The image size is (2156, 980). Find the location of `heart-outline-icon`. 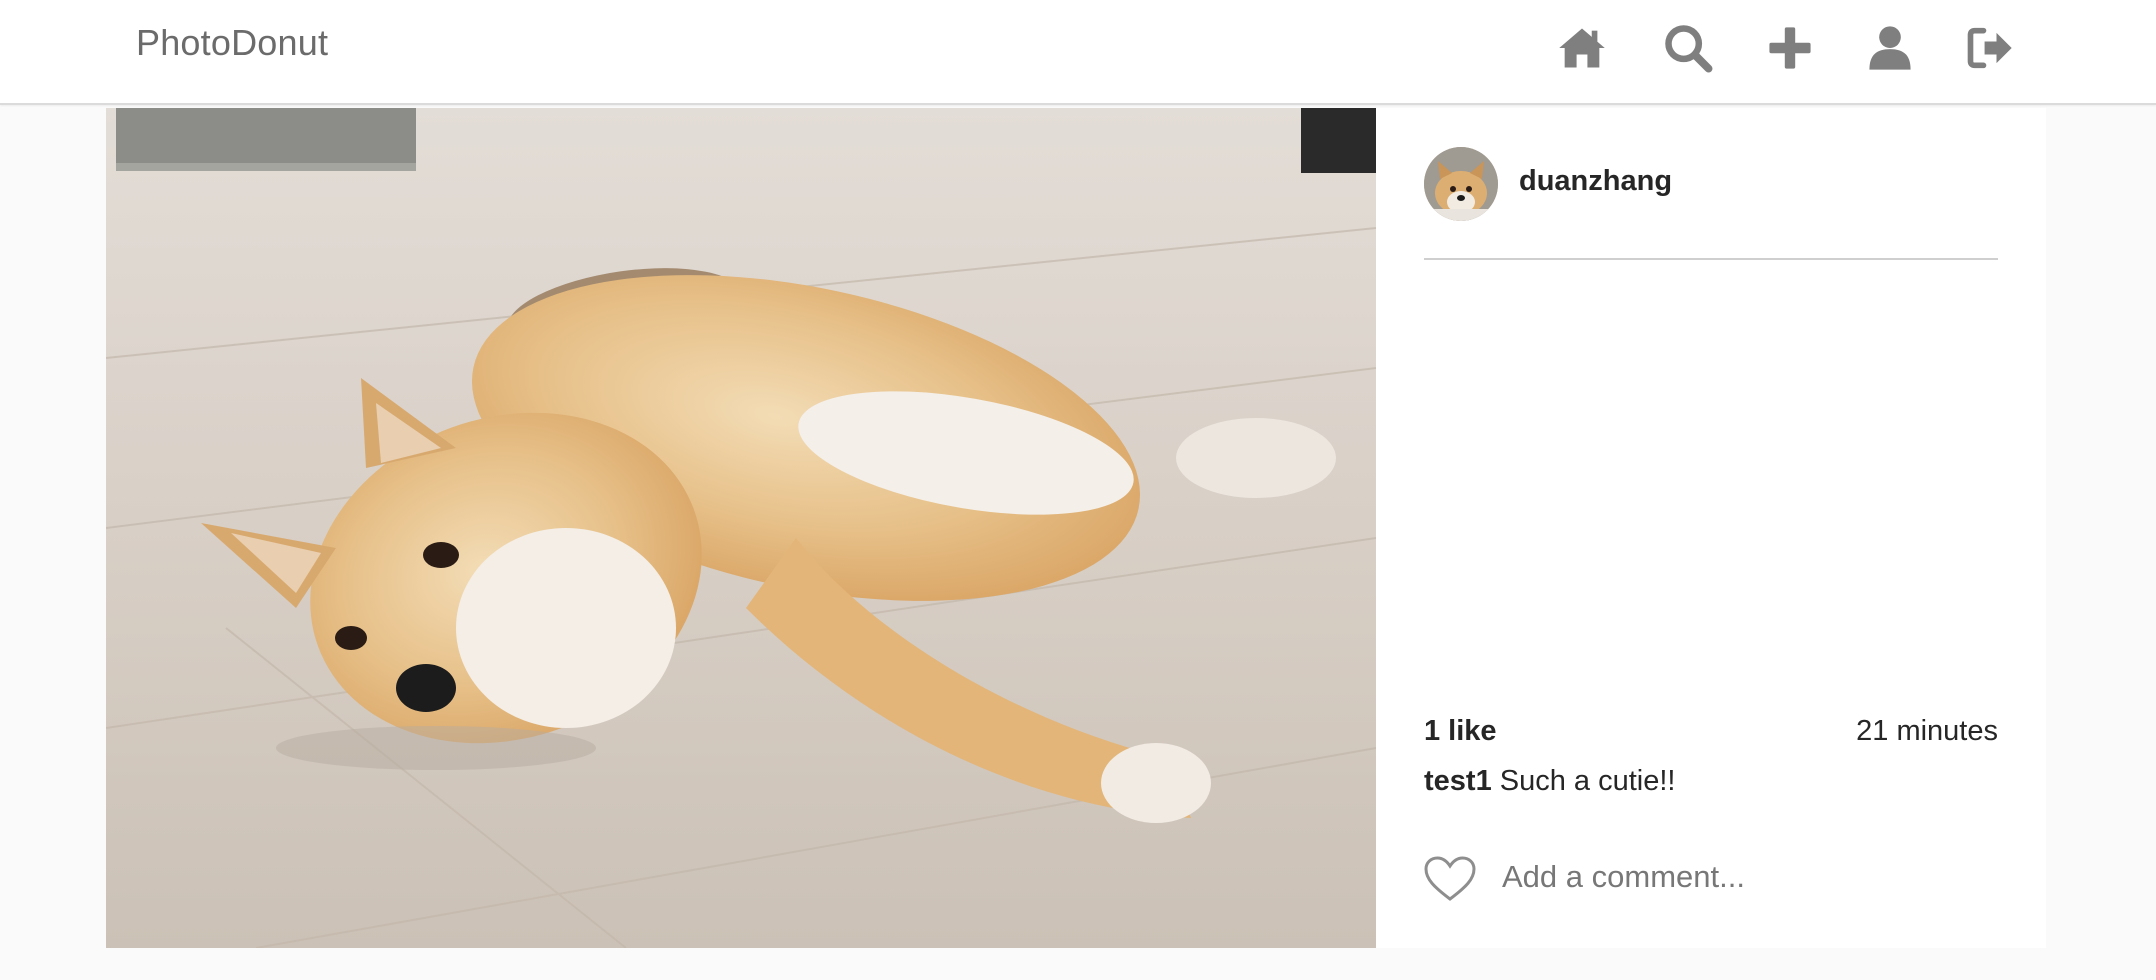

heart-outline-icon is located at coordinates (1450, 879).